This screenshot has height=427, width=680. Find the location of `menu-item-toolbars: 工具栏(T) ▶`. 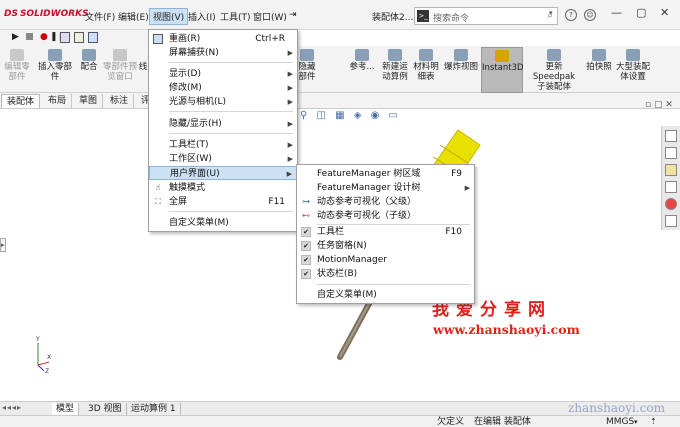

menu-item-toolbars: 工具栏(T) ▶ is located at coordinates (223, 145).